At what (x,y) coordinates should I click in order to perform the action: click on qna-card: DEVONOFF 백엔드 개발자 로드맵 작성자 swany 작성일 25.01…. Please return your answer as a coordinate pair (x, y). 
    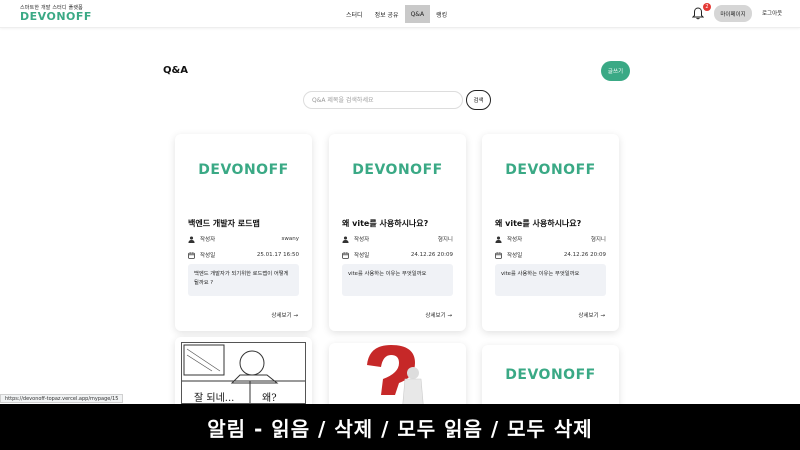
    Looking at the image, I should click on (243, 232).